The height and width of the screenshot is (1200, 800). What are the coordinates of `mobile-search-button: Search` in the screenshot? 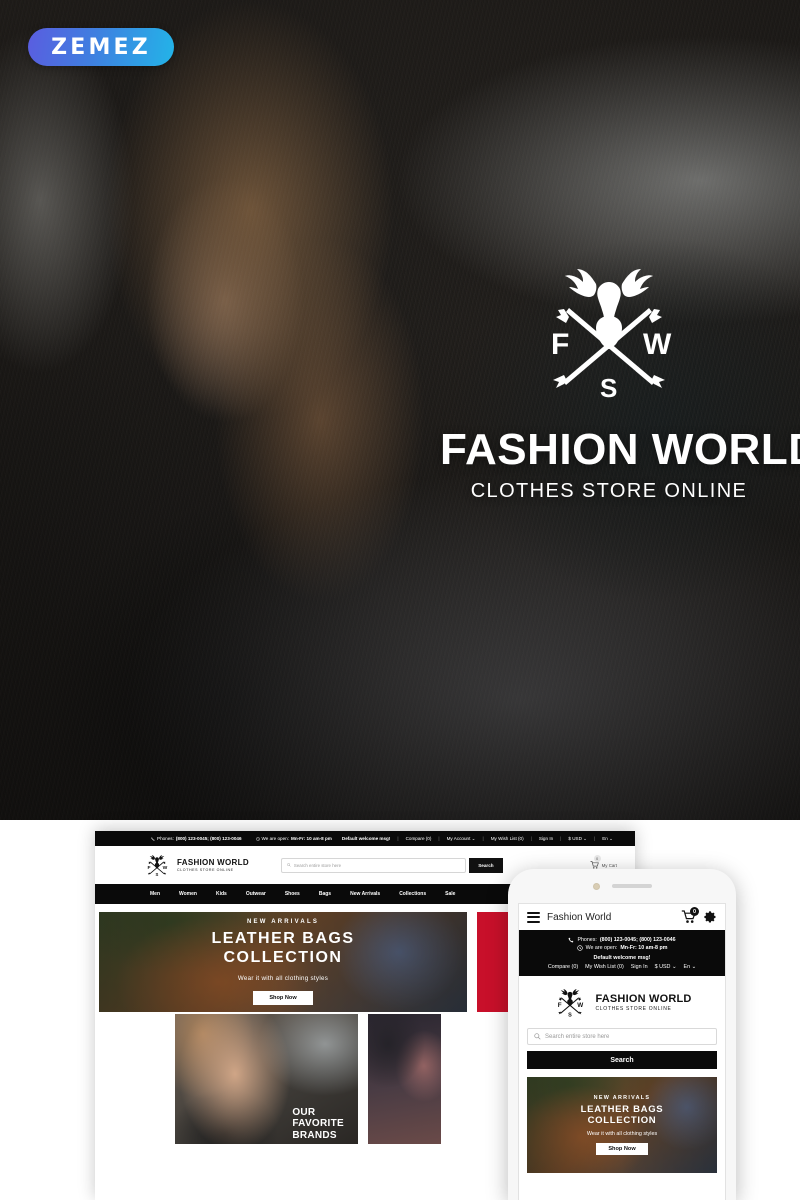 It's located at (622, 1060).